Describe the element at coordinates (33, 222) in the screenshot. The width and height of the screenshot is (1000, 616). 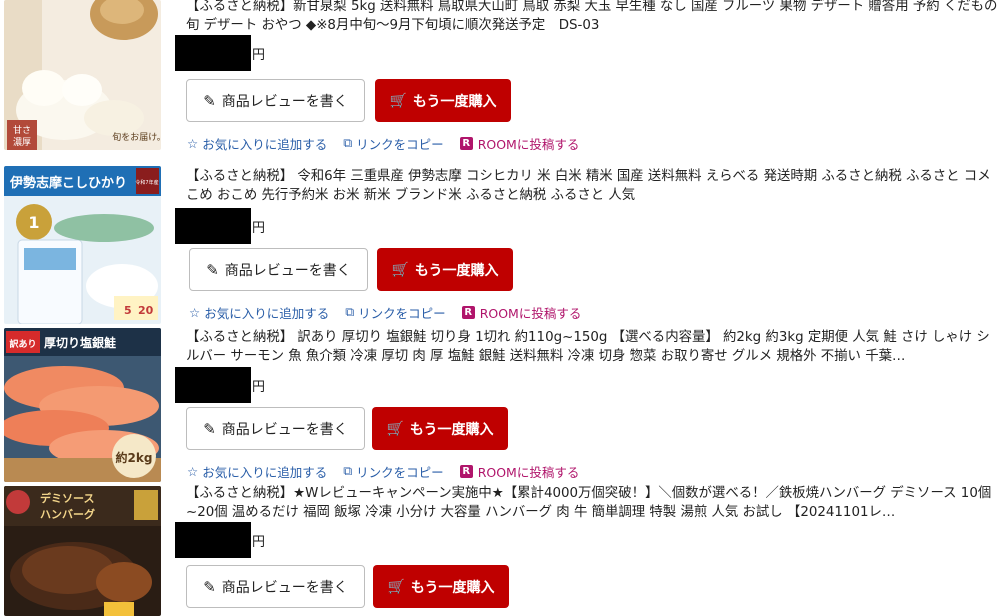
I see `thumb-label-rank: 1` at that location.